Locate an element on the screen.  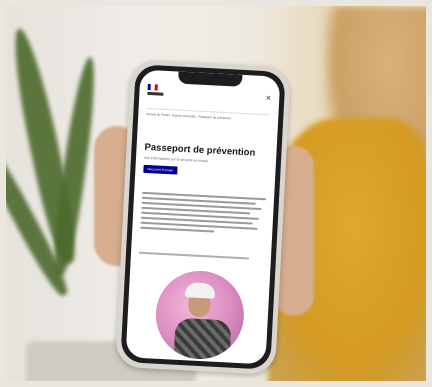
close-icon: ✕ is located at coordinates (268, 98).